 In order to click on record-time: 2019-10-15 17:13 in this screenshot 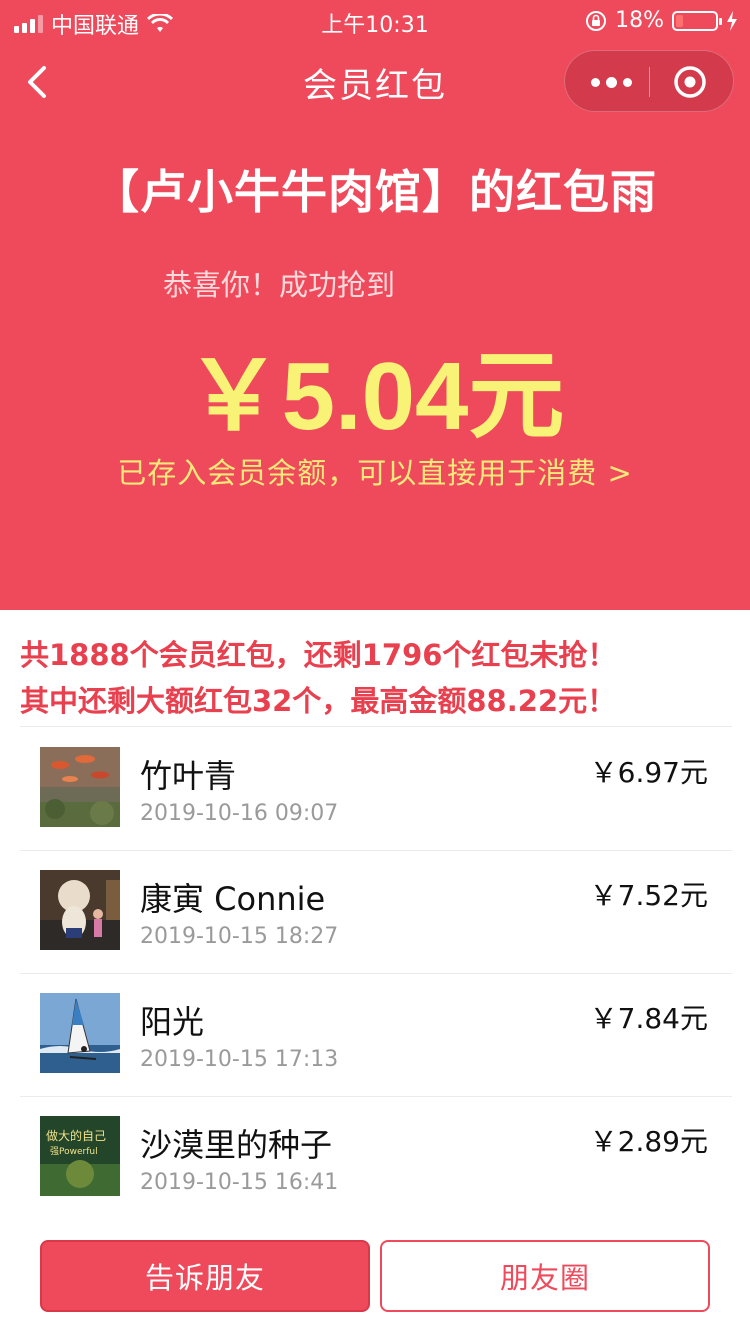, I will do `click(239, 1059)`.